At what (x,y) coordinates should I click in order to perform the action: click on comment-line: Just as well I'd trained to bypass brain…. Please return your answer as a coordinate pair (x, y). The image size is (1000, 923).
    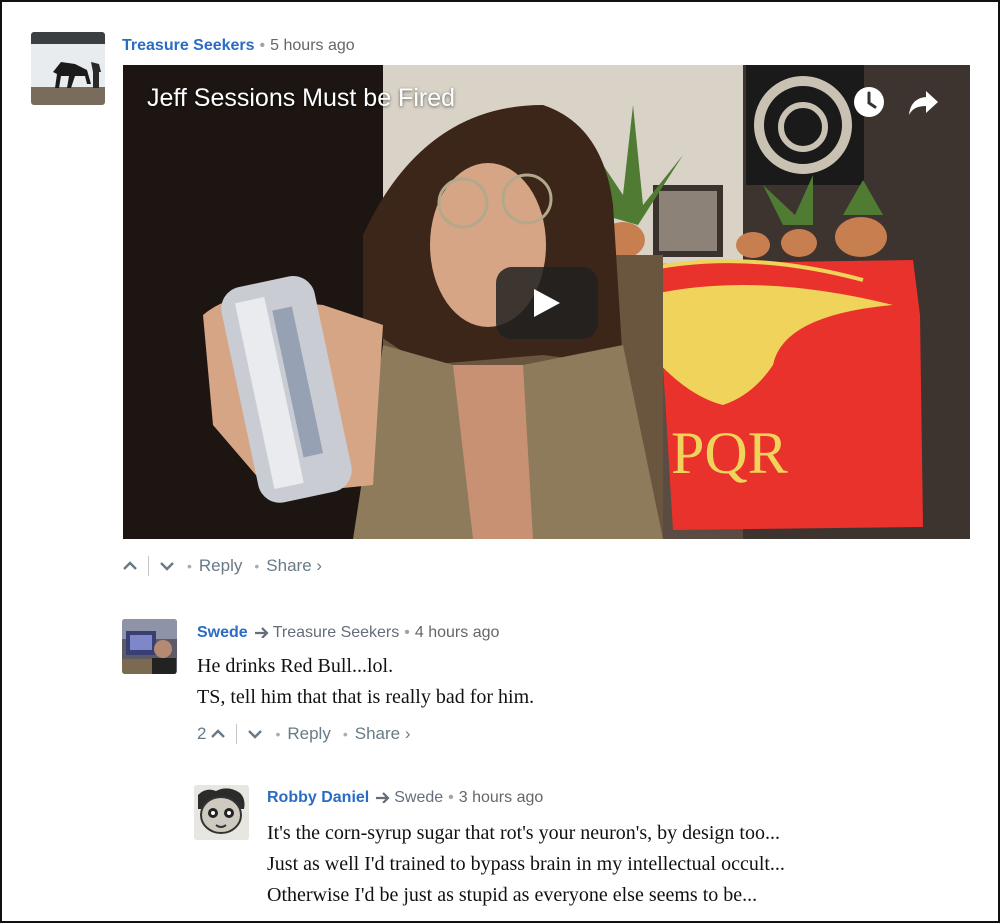
    Looking at the image, I should click on (526, 864).